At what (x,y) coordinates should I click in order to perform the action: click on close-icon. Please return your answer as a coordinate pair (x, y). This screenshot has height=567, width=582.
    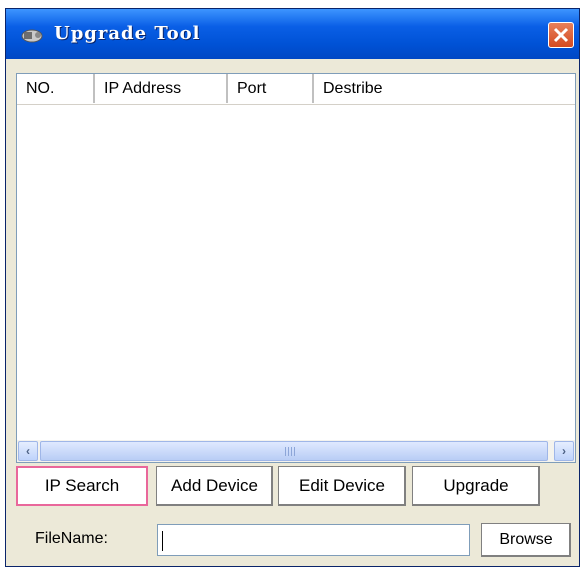
    Looking at the image, I should click on (561, 35).